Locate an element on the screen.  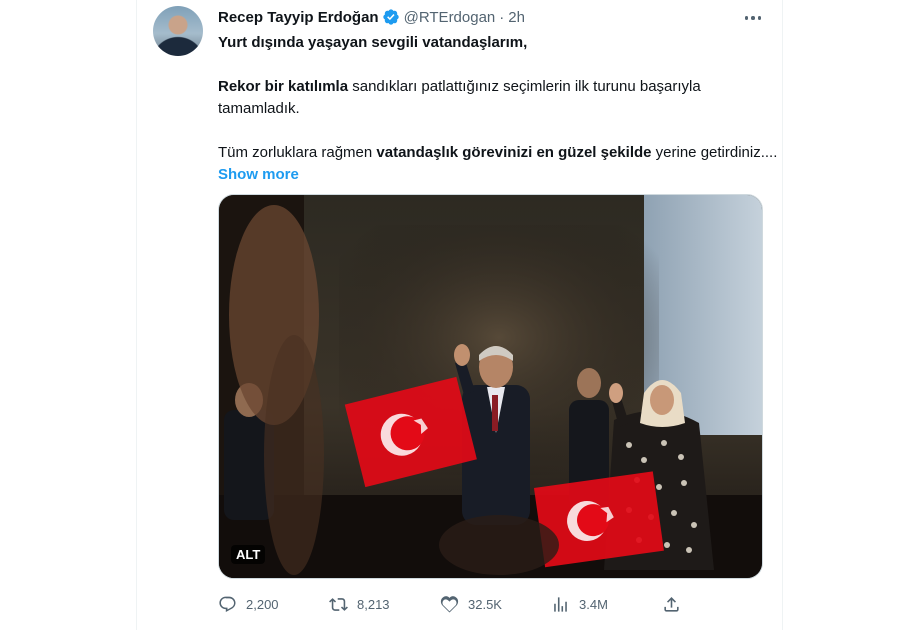
reply-count: 2,200 is located at coordinates (262, 604).